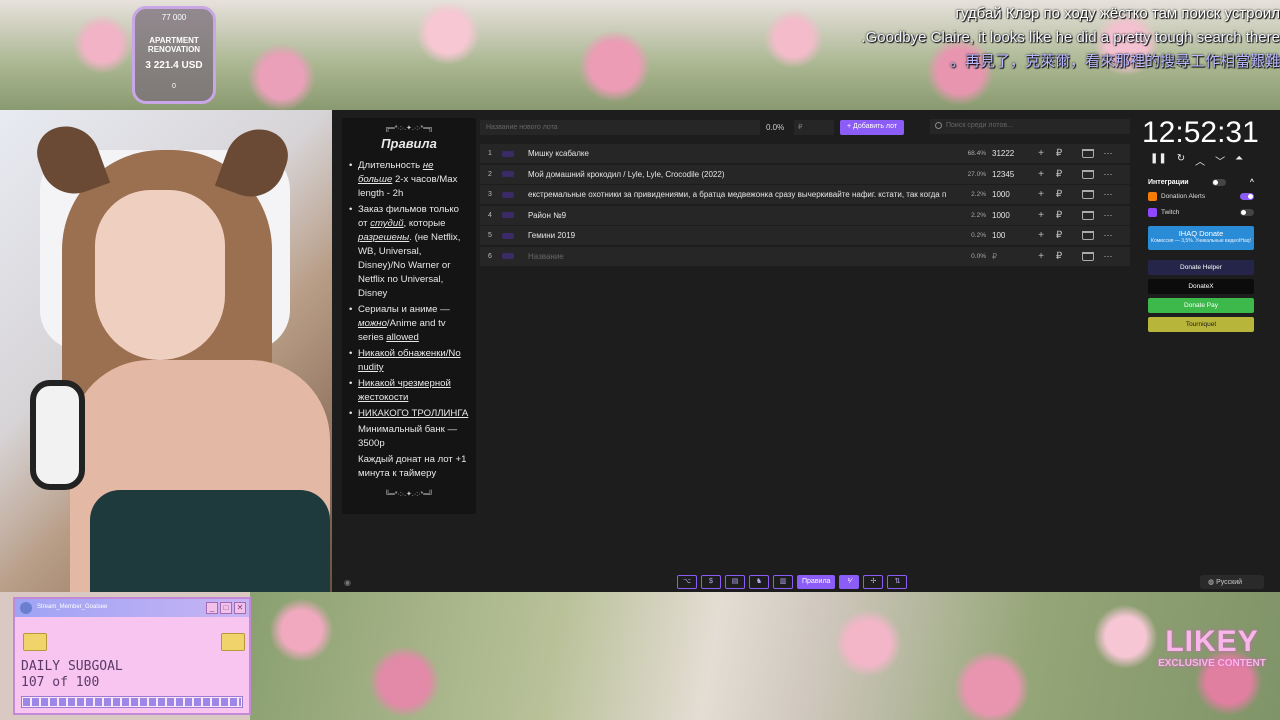 The width and height of the screenshot is (1280, 720). I want to click on lot-title: Гемини 2019, so click(741, 235).